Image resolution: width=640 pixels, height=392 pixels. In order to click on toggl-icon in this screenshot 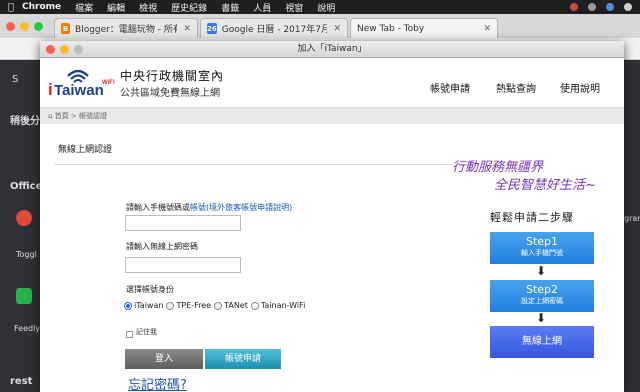, I will do `click(24, 218)`.